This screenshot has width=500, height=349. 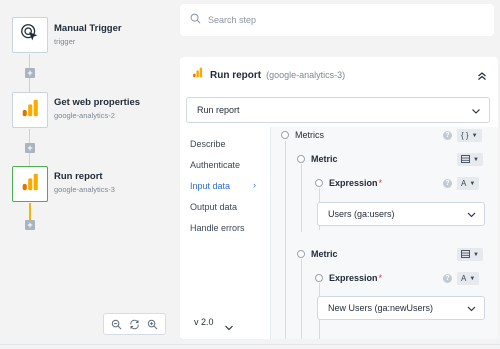 I want to click on connector-line, so click(x=30, y=211).